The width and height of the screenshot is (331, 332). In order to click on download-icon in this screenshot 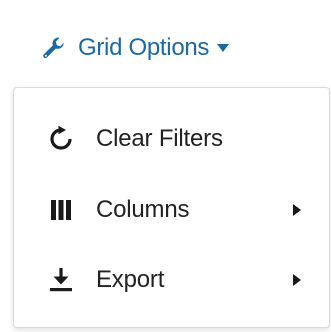, I will do `click(61, 280)`.